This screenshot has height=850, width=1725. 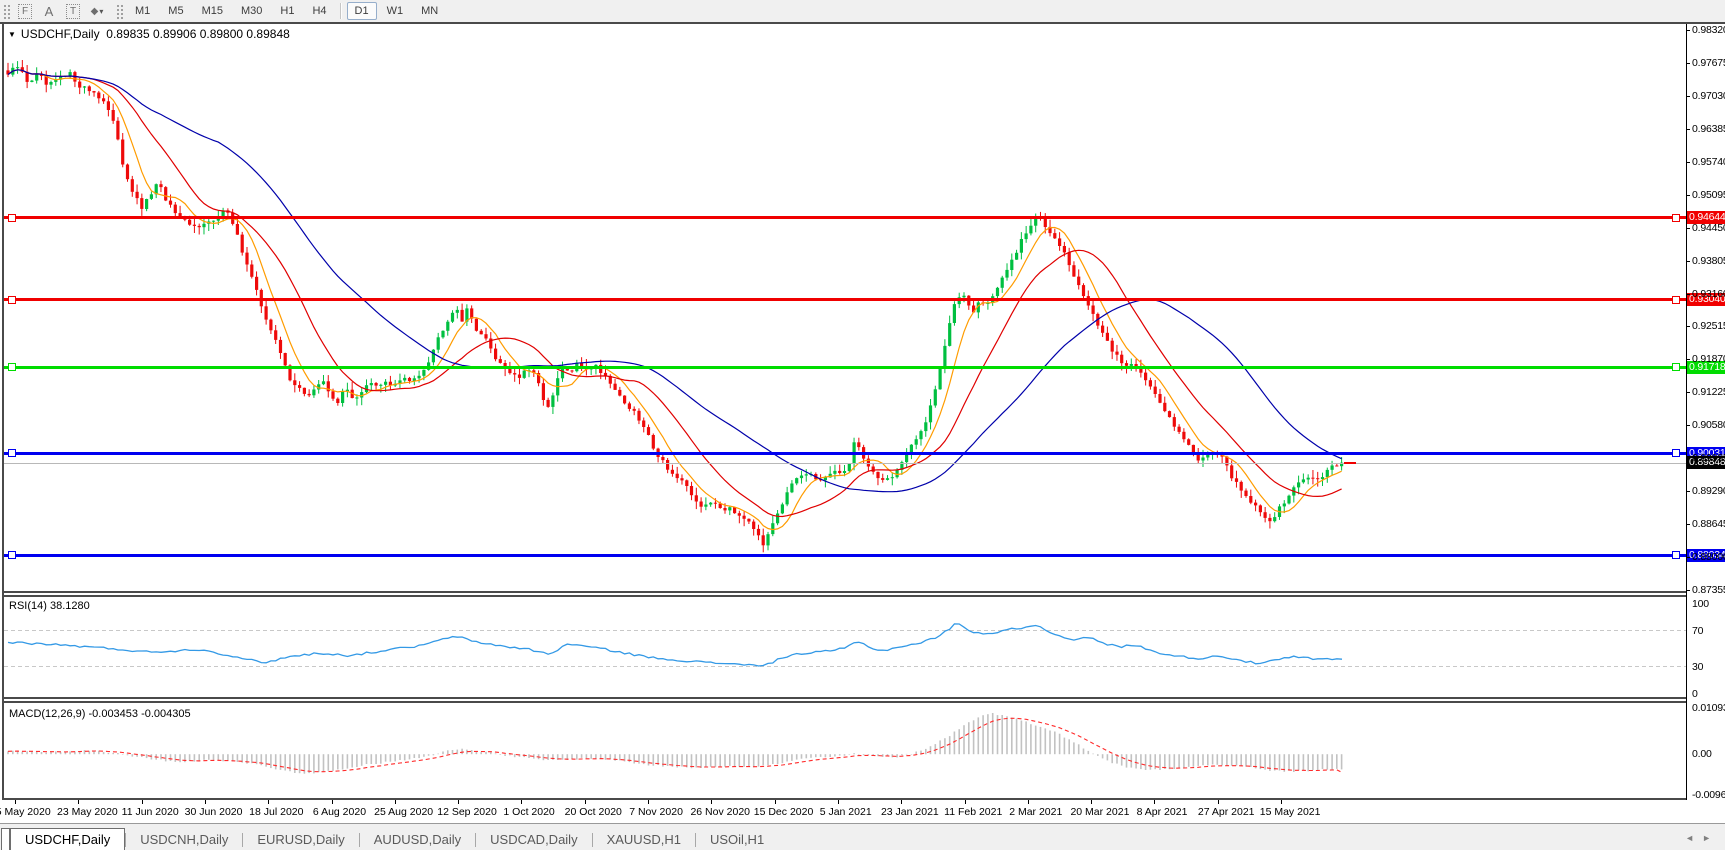 I want to click on chart-tab-audusd: AUDUSD,Daily, so click(x=417, y=839).